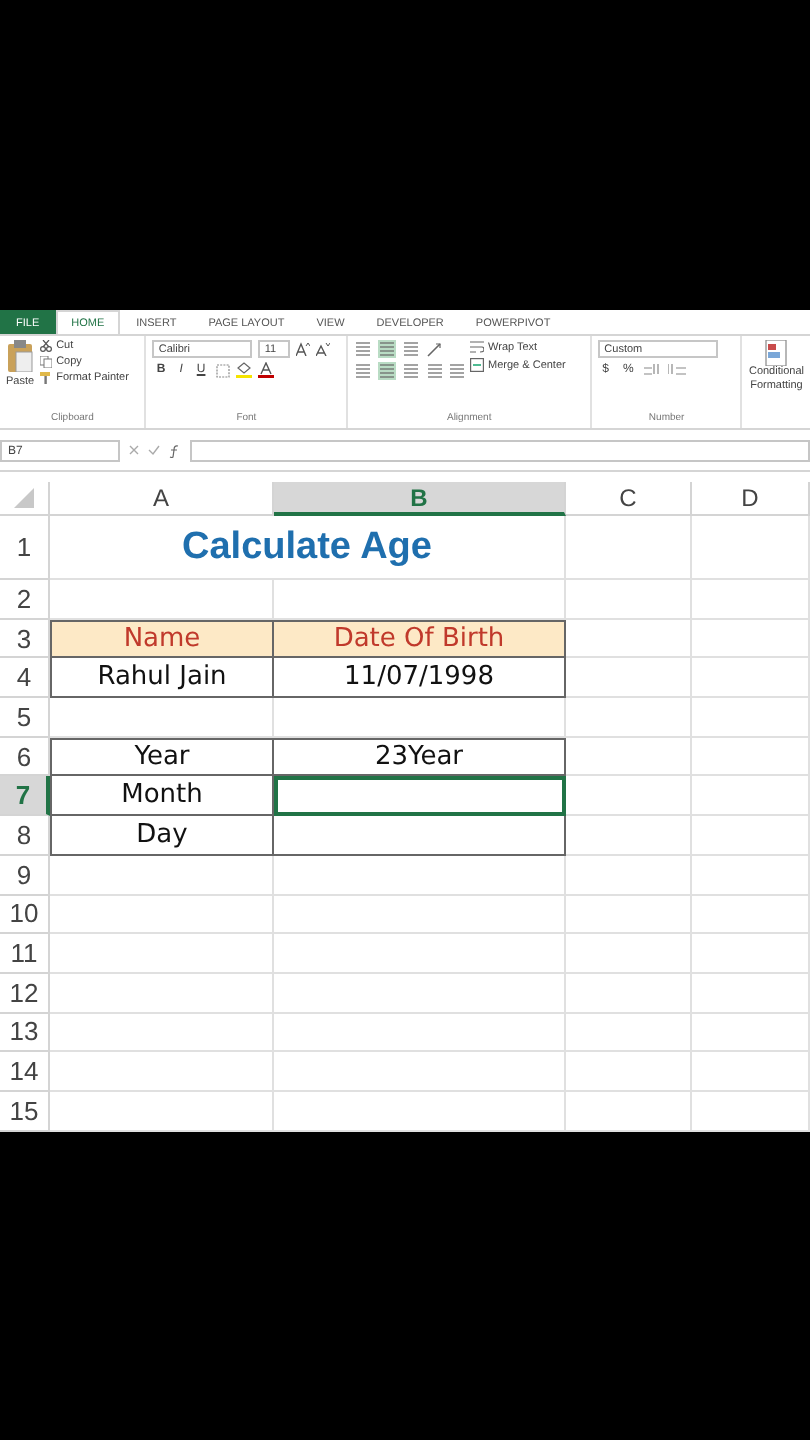  Describe the element at coordinates (629, 499) in the screenshot. I see `column-header: C` at that location.